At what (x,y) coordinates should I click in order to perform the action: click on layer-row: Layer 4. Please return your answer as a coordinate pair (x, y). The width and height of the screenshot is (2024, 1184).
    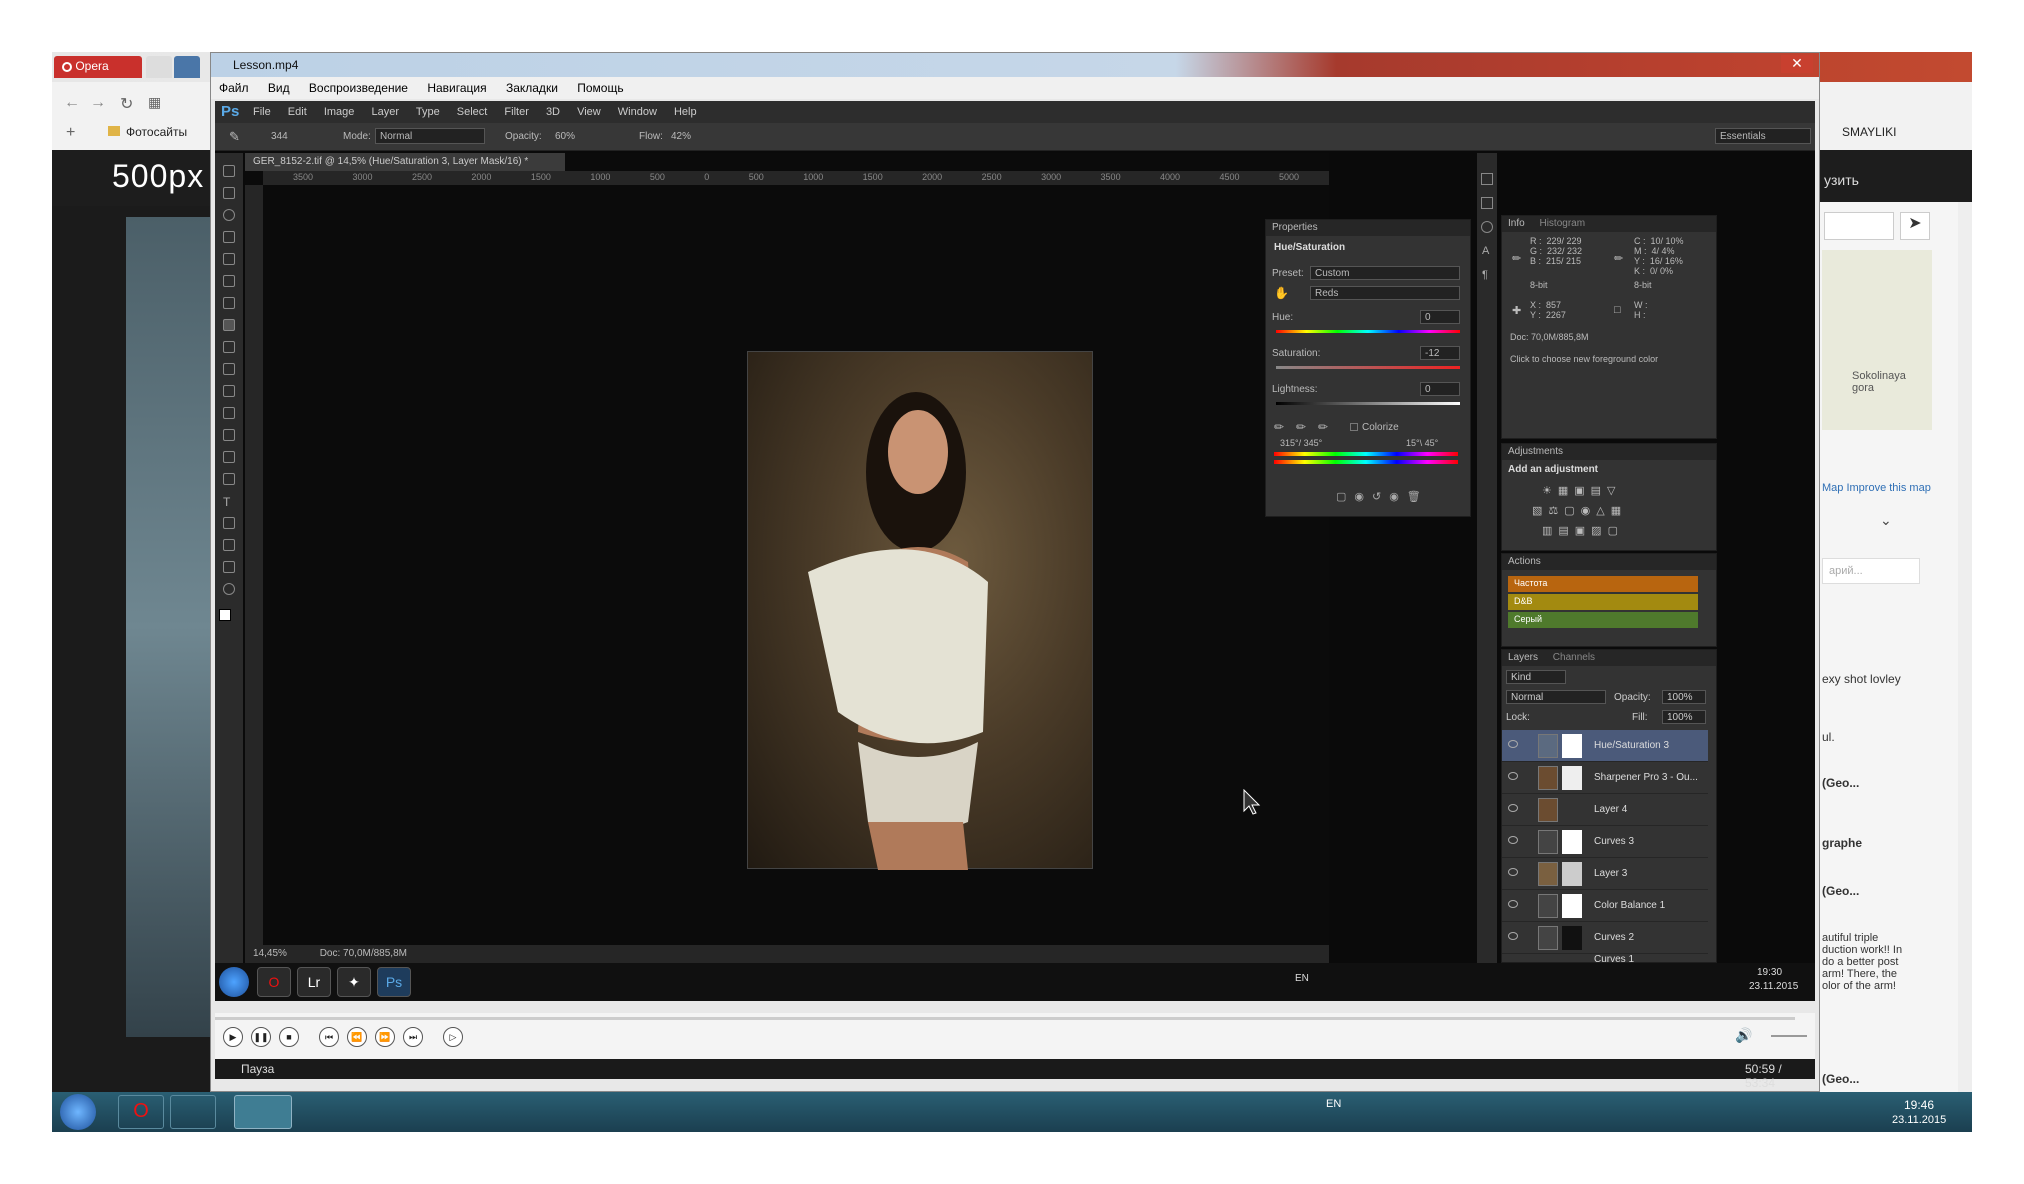
    Looking at the image, I should click on (1605, 810).